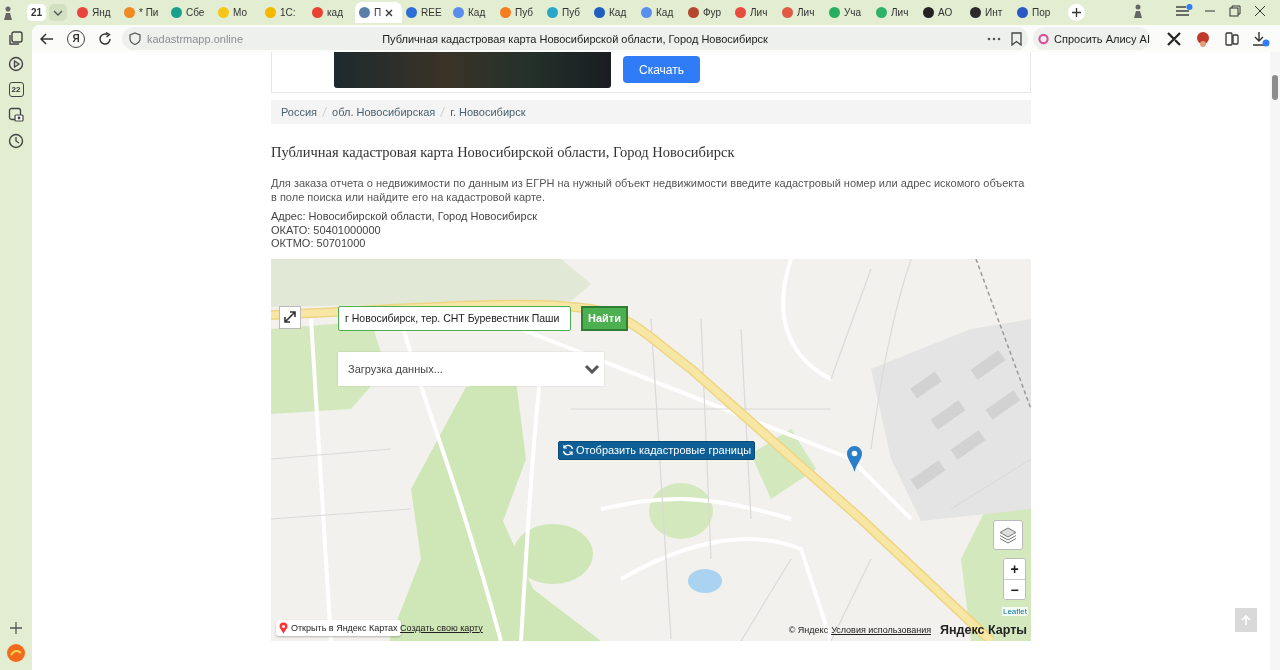 The image size is (1280, 670). What do you see at coordinates (16, 115) in the screenshot?
I see `camera-icon` at bounding box center [16, 115].